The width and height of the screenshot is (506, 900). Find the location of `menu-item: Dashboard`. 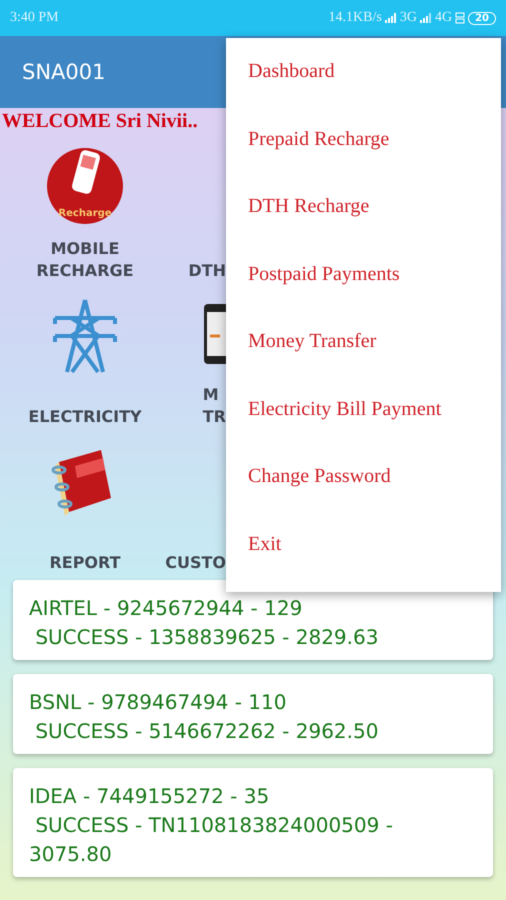

menu-item: Dashboard is located at coordinates (363, 78).